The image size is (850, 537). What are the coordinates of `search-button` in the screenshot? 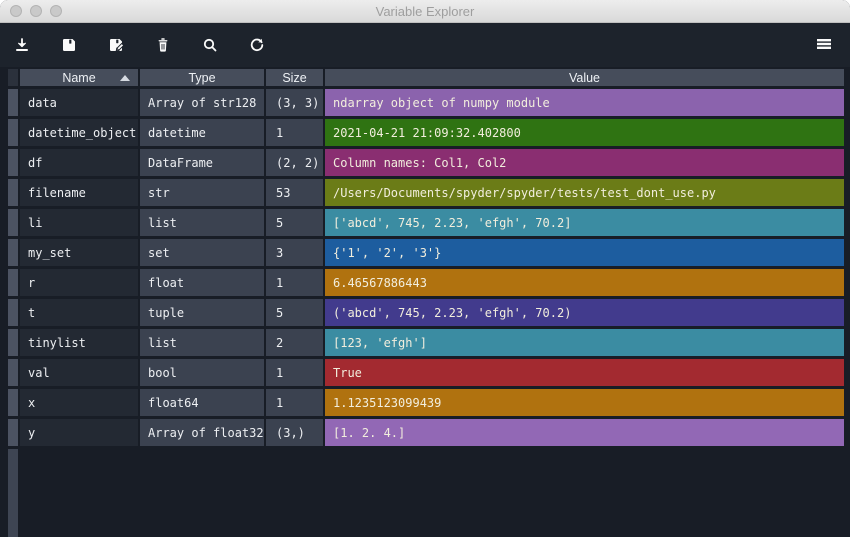 It's located at (210, 45).